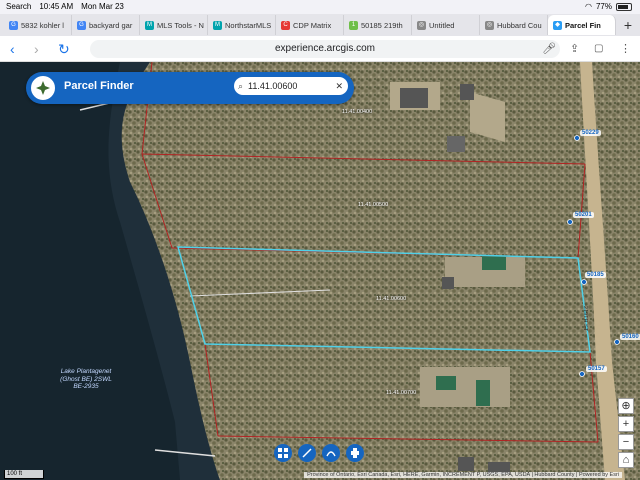 Image resolution: width=640 pixels, height=480 pixels. I want to click on tab-label: Parcel Fin, so click(583, 25).